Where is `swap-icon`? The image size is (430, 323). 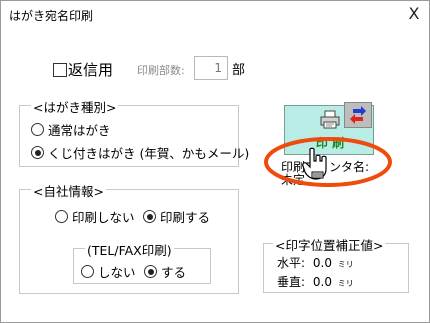 swap-icon is located at coordinates (358, 115).